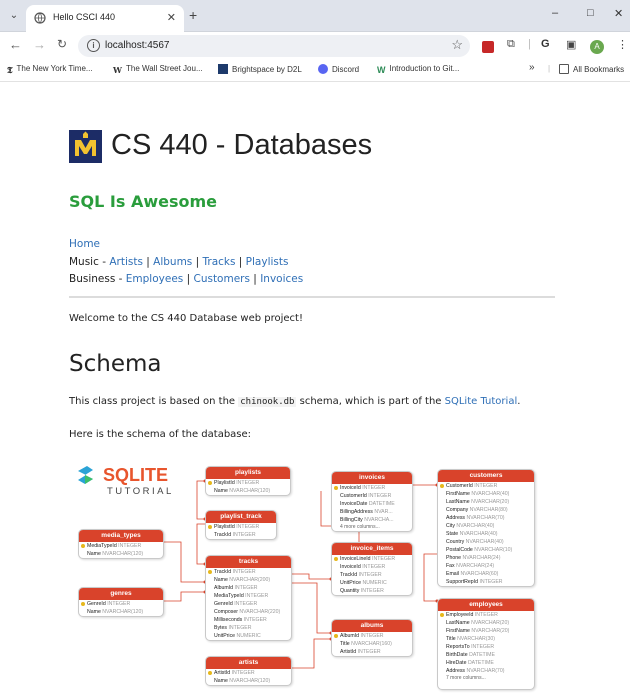  I want to click on bookmarks-overflow-button: », so click(532, 67).